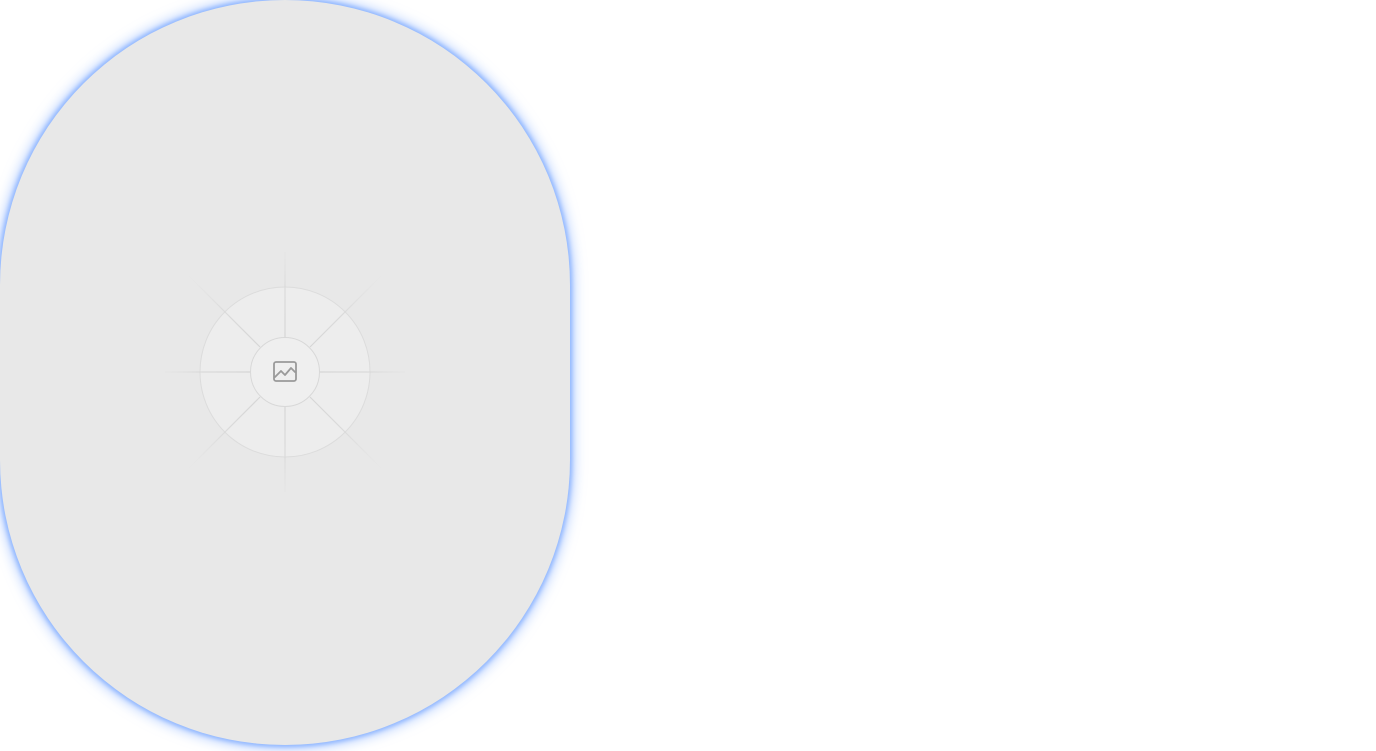 This screenshot has width=1376, height=751. I want to click on image-icon, so click(285, 371).